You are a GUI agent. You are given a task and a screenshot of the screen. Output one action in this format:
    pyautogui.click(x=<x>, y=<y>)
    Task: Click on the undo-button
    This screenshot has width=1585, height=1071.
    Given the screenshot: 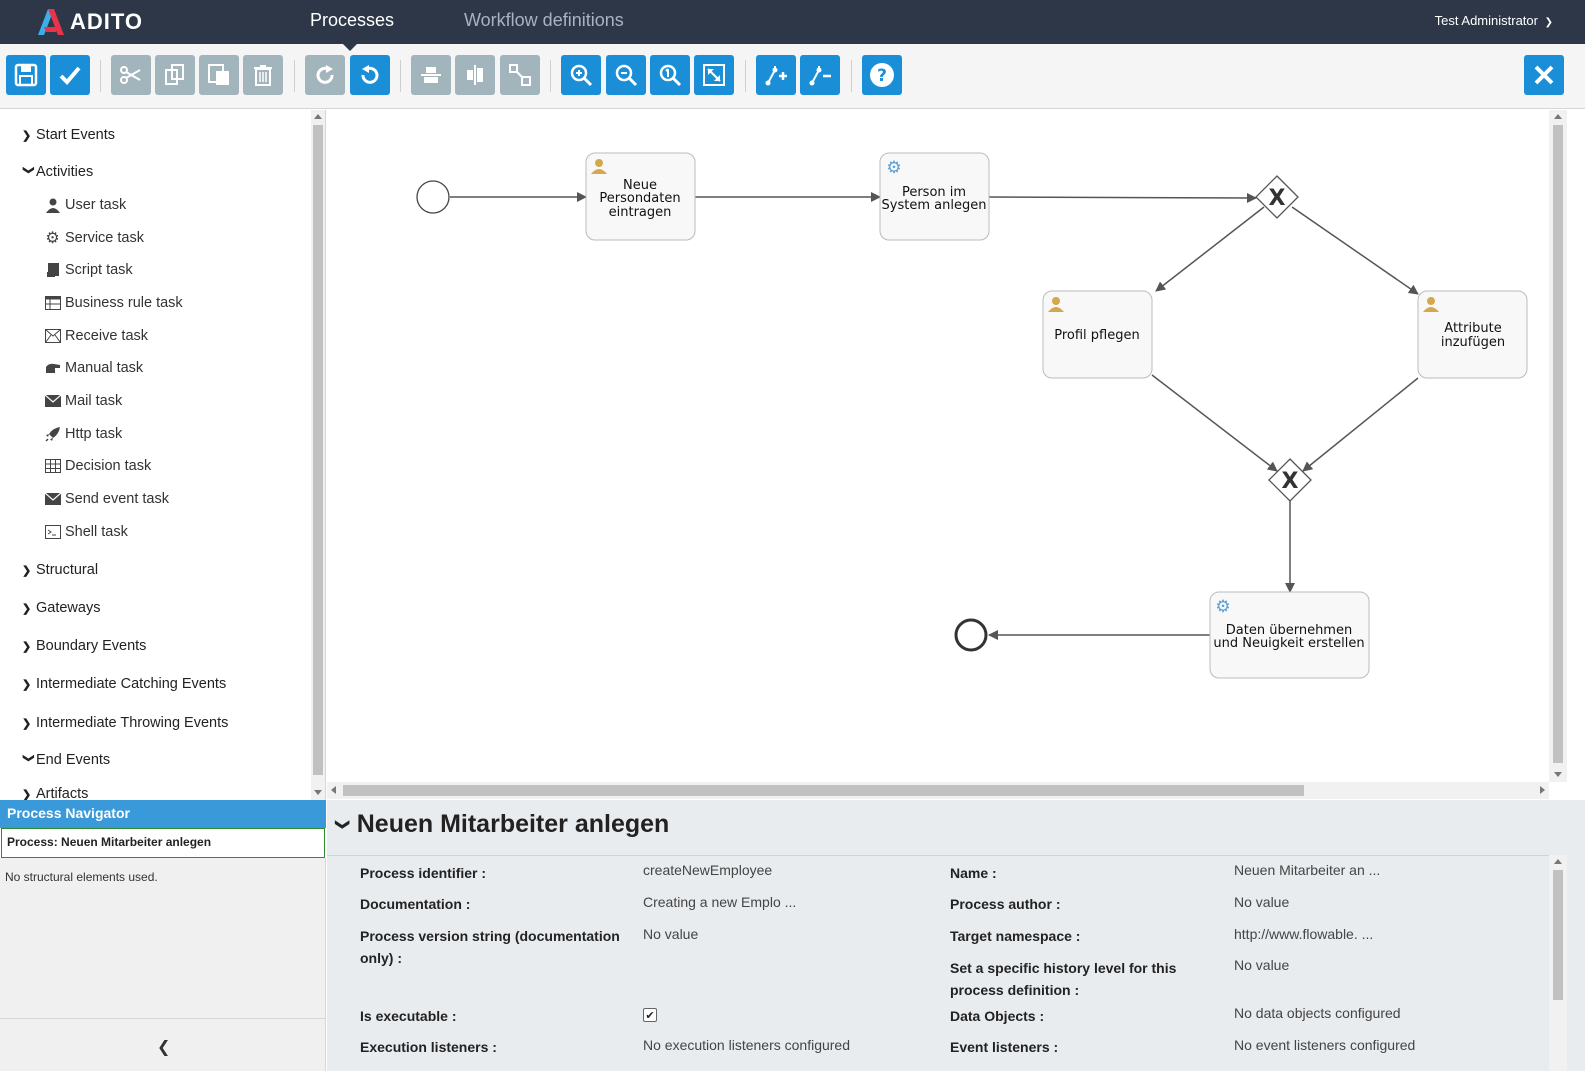 What is the action you would take?
    pyautogui.click(x=370, y=75)
    